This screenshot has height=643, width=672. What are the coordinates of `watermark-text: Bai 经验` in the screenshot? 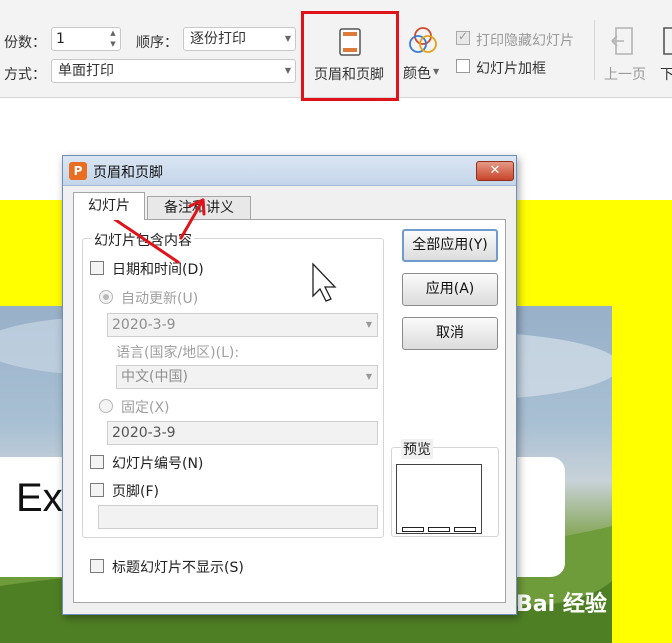 It's located at (561, 604).